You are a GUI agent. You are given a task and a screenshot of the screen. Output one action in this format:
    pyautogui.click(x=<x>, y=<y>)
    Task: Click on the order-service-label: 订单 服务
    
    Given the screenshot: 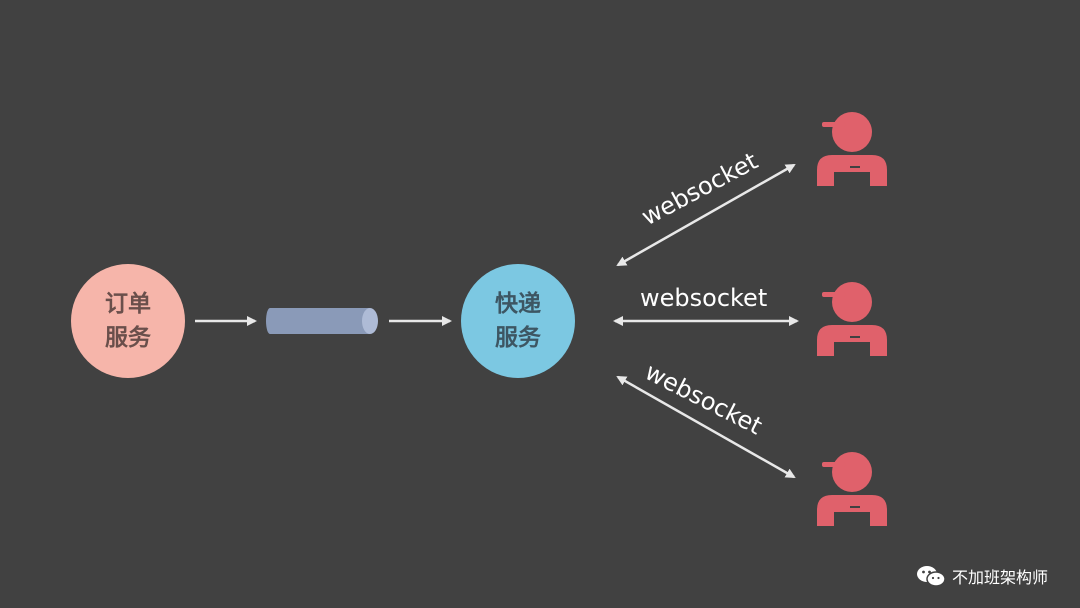 What is the action you would take?
    pyautogui.click(x=128, y=321)
    